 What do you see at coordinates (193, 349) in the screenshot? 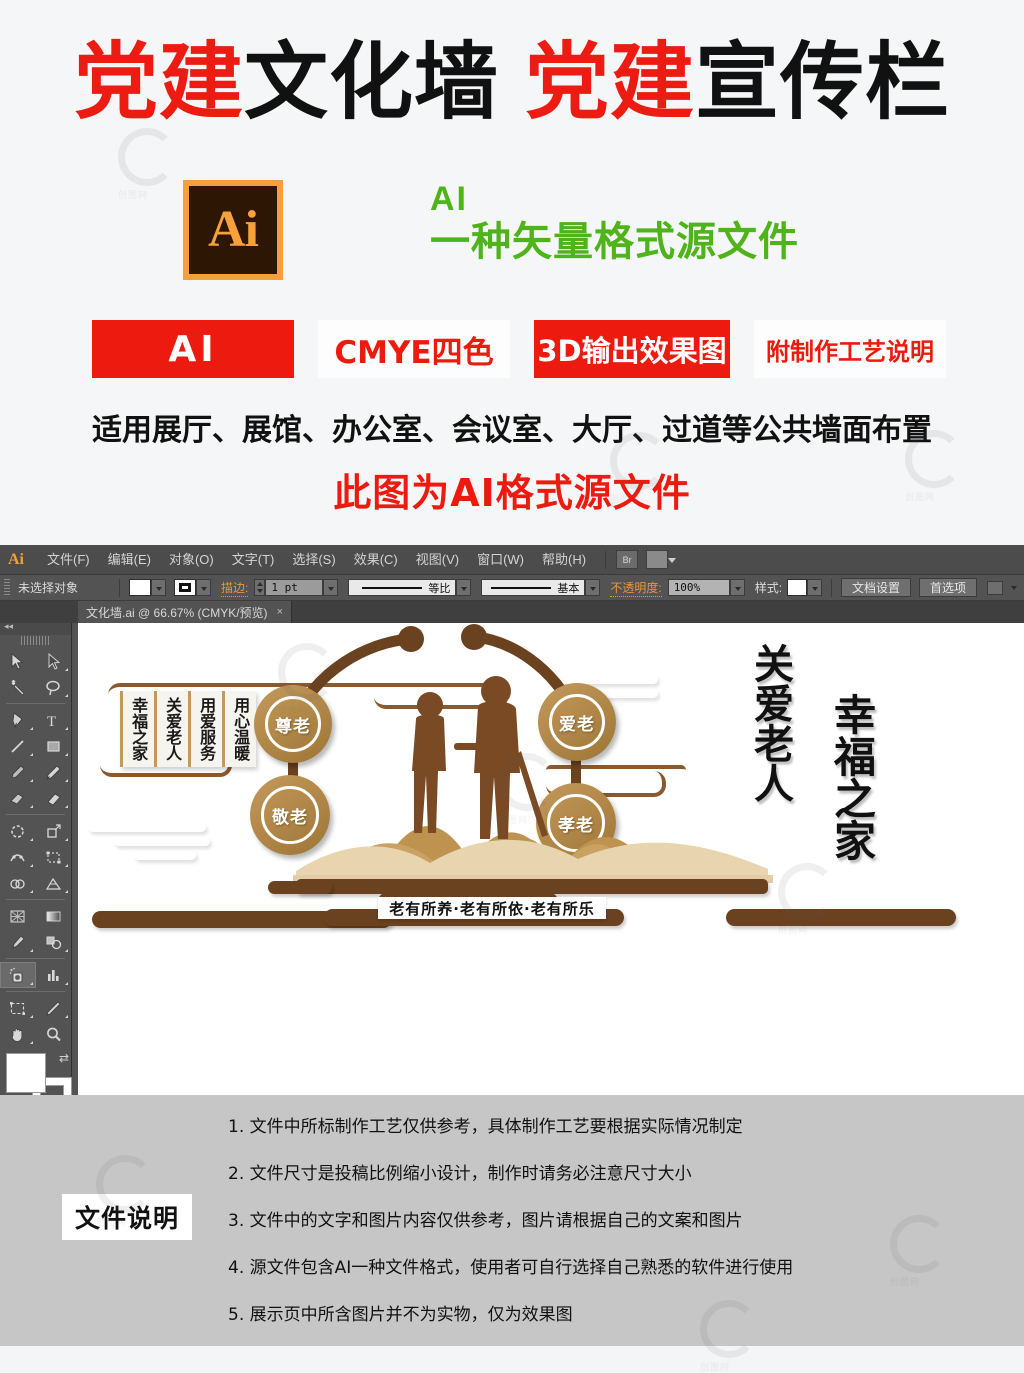
I see `feature-badge-ai: AI` at bounding box center [193, 349].